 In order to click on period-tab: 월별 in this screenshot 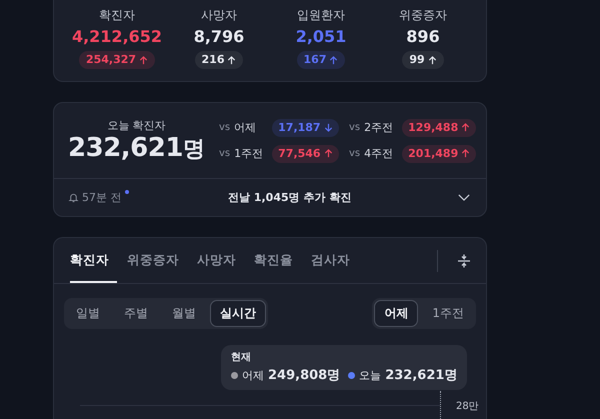, I will do `click(184, 313)`.